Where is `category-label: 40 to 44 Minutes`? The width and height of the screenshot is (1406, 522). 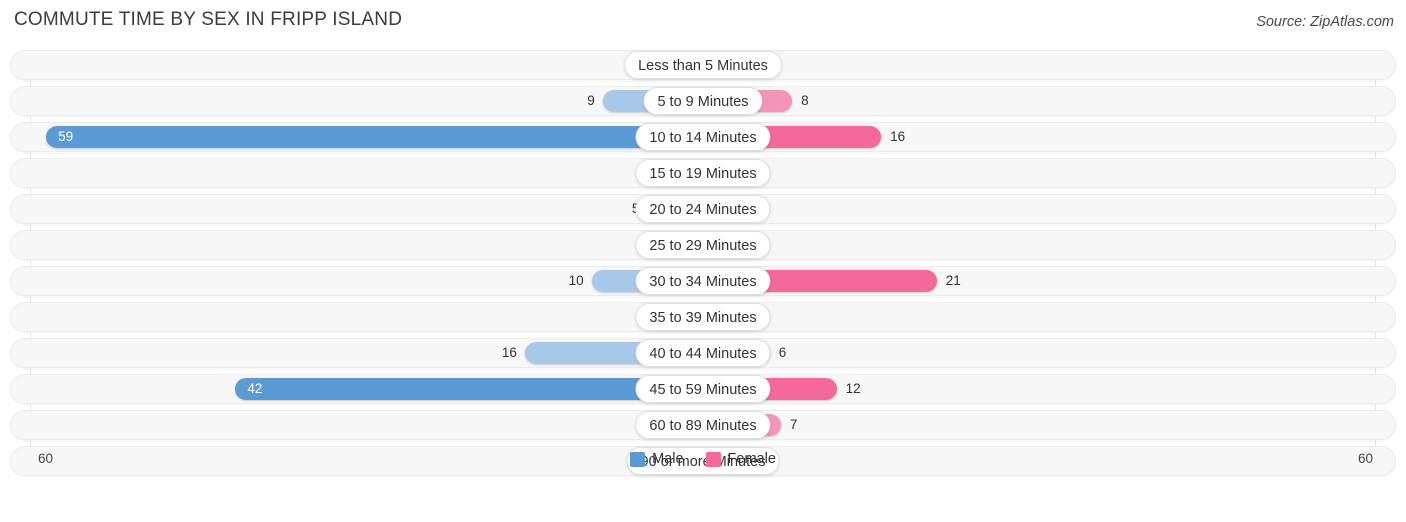
category-label: 40 to 44 Minutes is located at coordinates (703, 353).